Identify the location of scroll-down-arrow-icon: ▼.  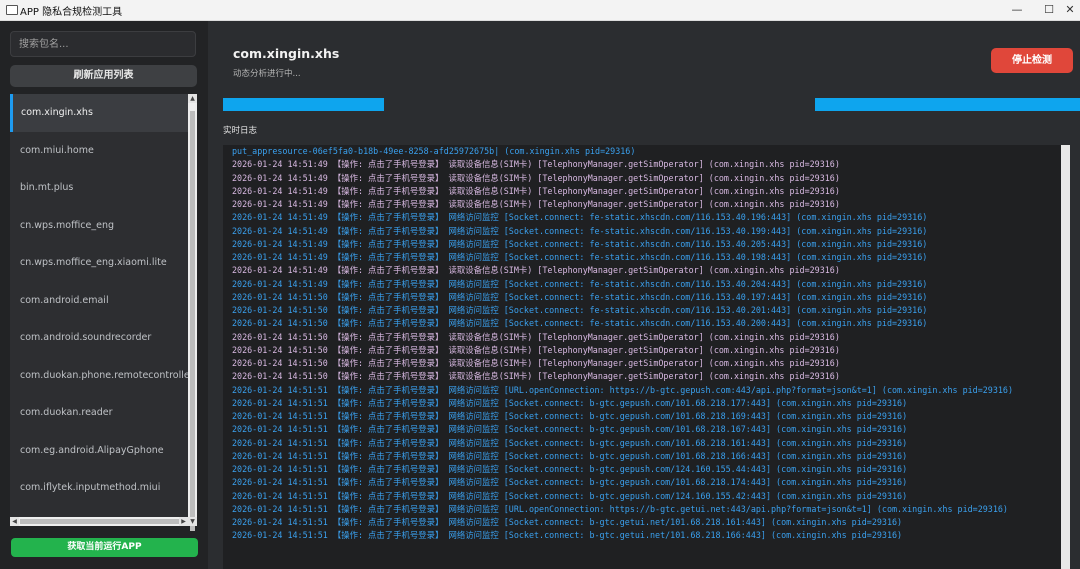
(192, 521).